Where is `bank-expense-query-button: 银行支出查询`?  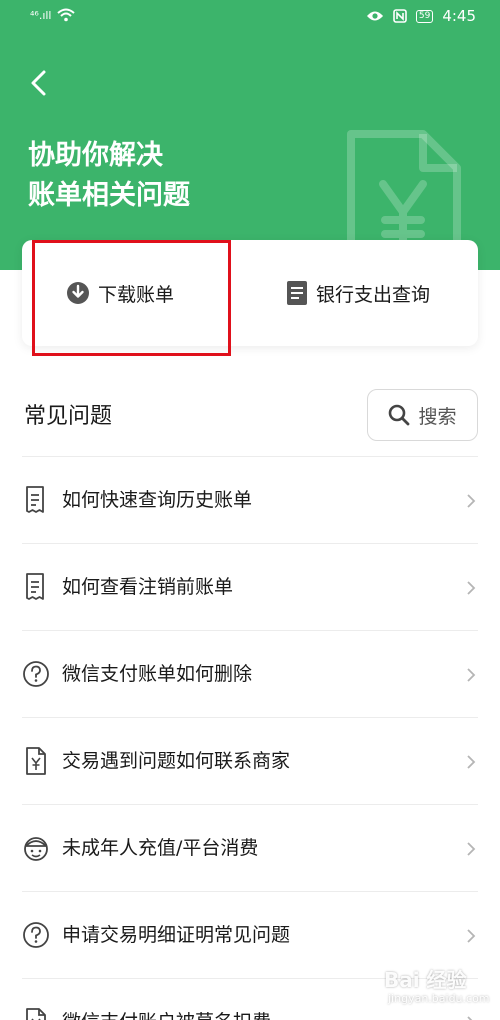
bank-expense-query-button: 银行支出查询 is located at coordinates (358, 293).